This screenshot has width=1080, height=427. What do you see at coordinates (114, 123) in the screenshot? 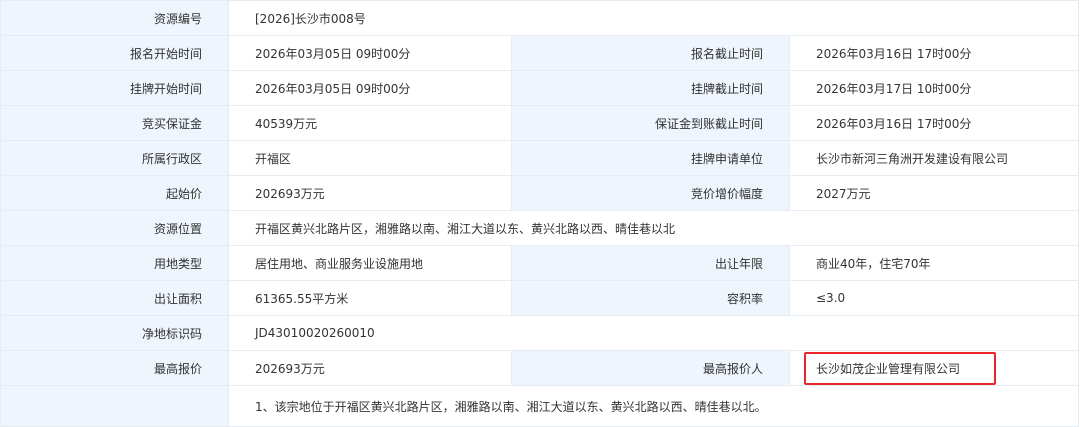
I see `deposit-label: 竞买保证金` at bounding box center [114, 123].